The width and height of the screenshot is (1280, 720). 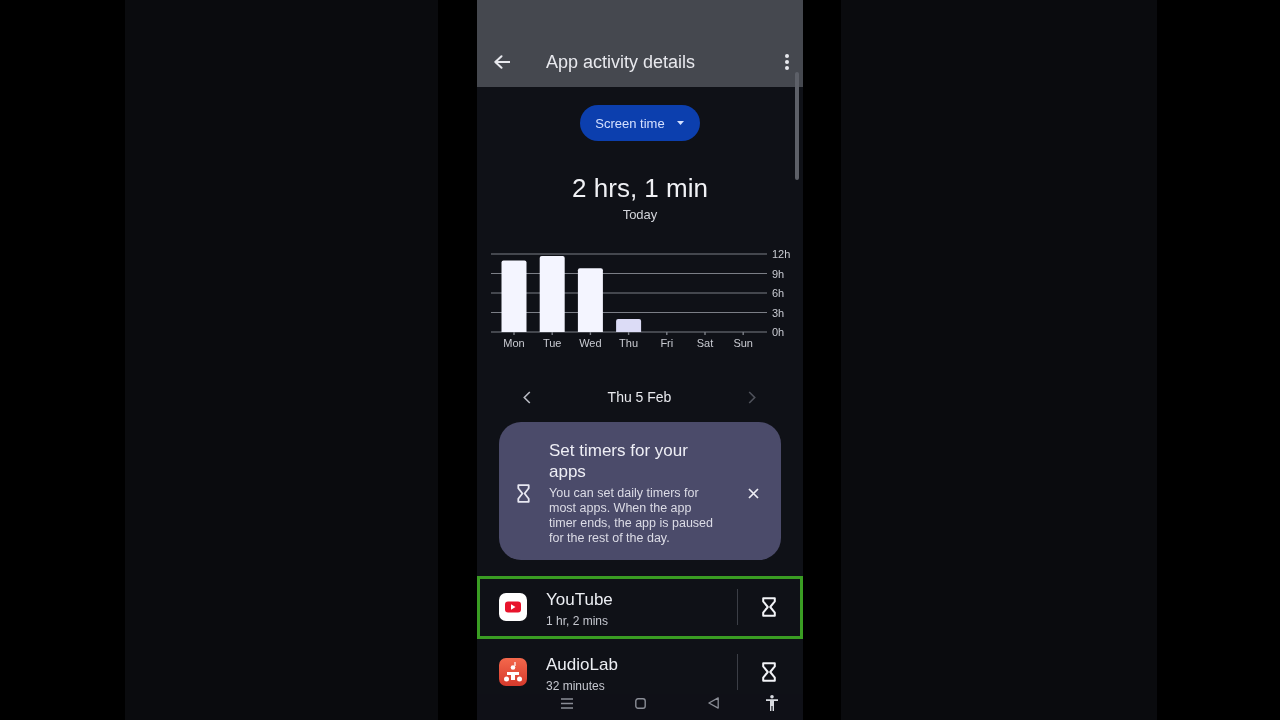 I want to click on card-description: You can set daily timers for most apps. When the app timer ends, the app is paused for the rest of the day., so click(x=631, y=516).